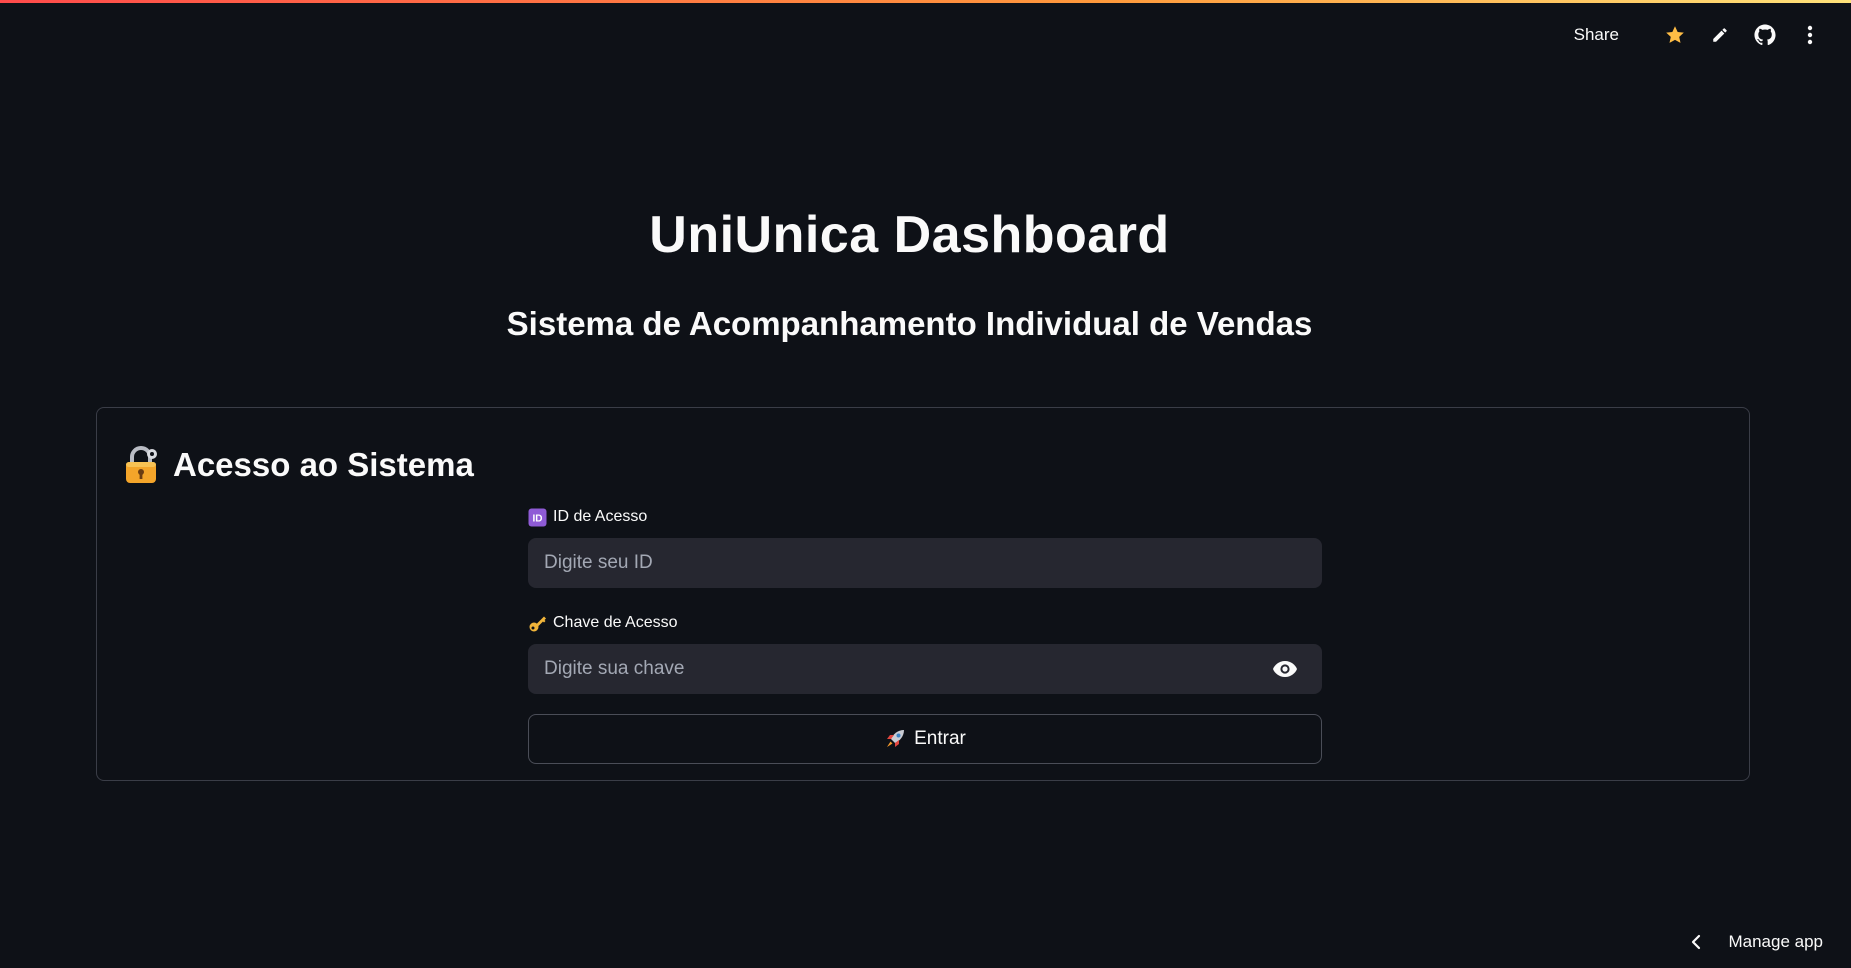 Image resolution: width=1851 pixels, height=968 pixels. What do you see at coordinates (323, 464) in the screenshot?
I see `login-heading-text: Acesso ao Sistema` at bounding box center [323, 464].